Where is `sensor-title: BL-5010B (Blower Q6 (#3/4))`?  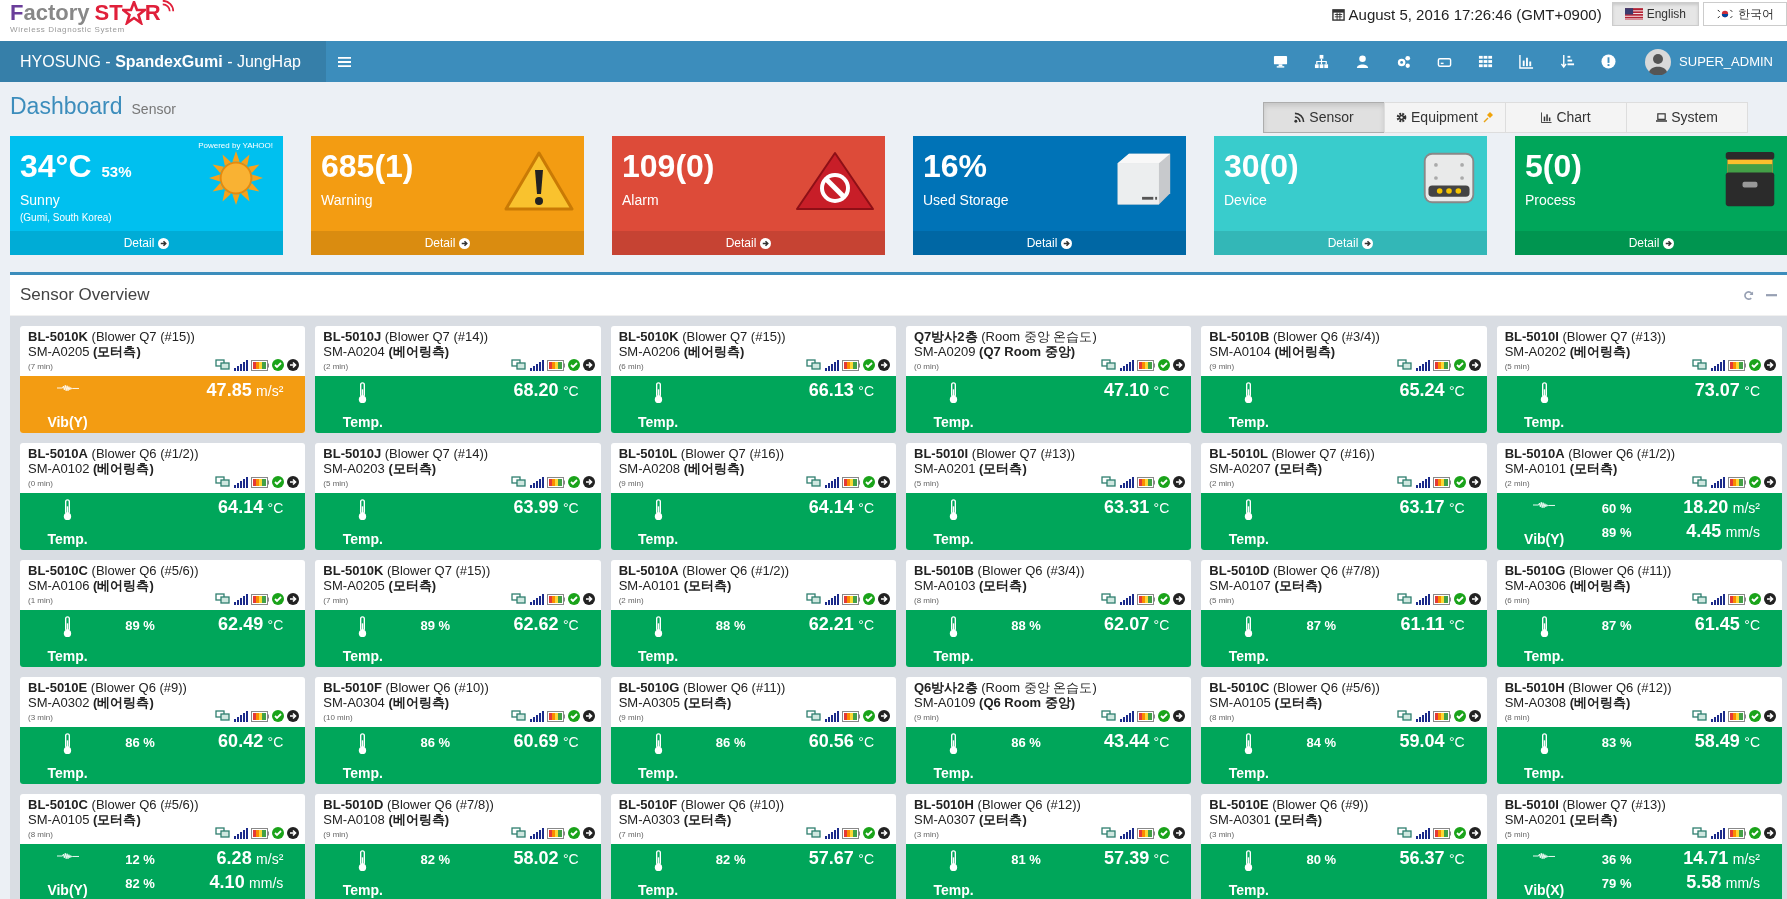
sensor-title: BL-5010B (Blower Q6 (#3/4)) is located at coordinates (1295, 336).